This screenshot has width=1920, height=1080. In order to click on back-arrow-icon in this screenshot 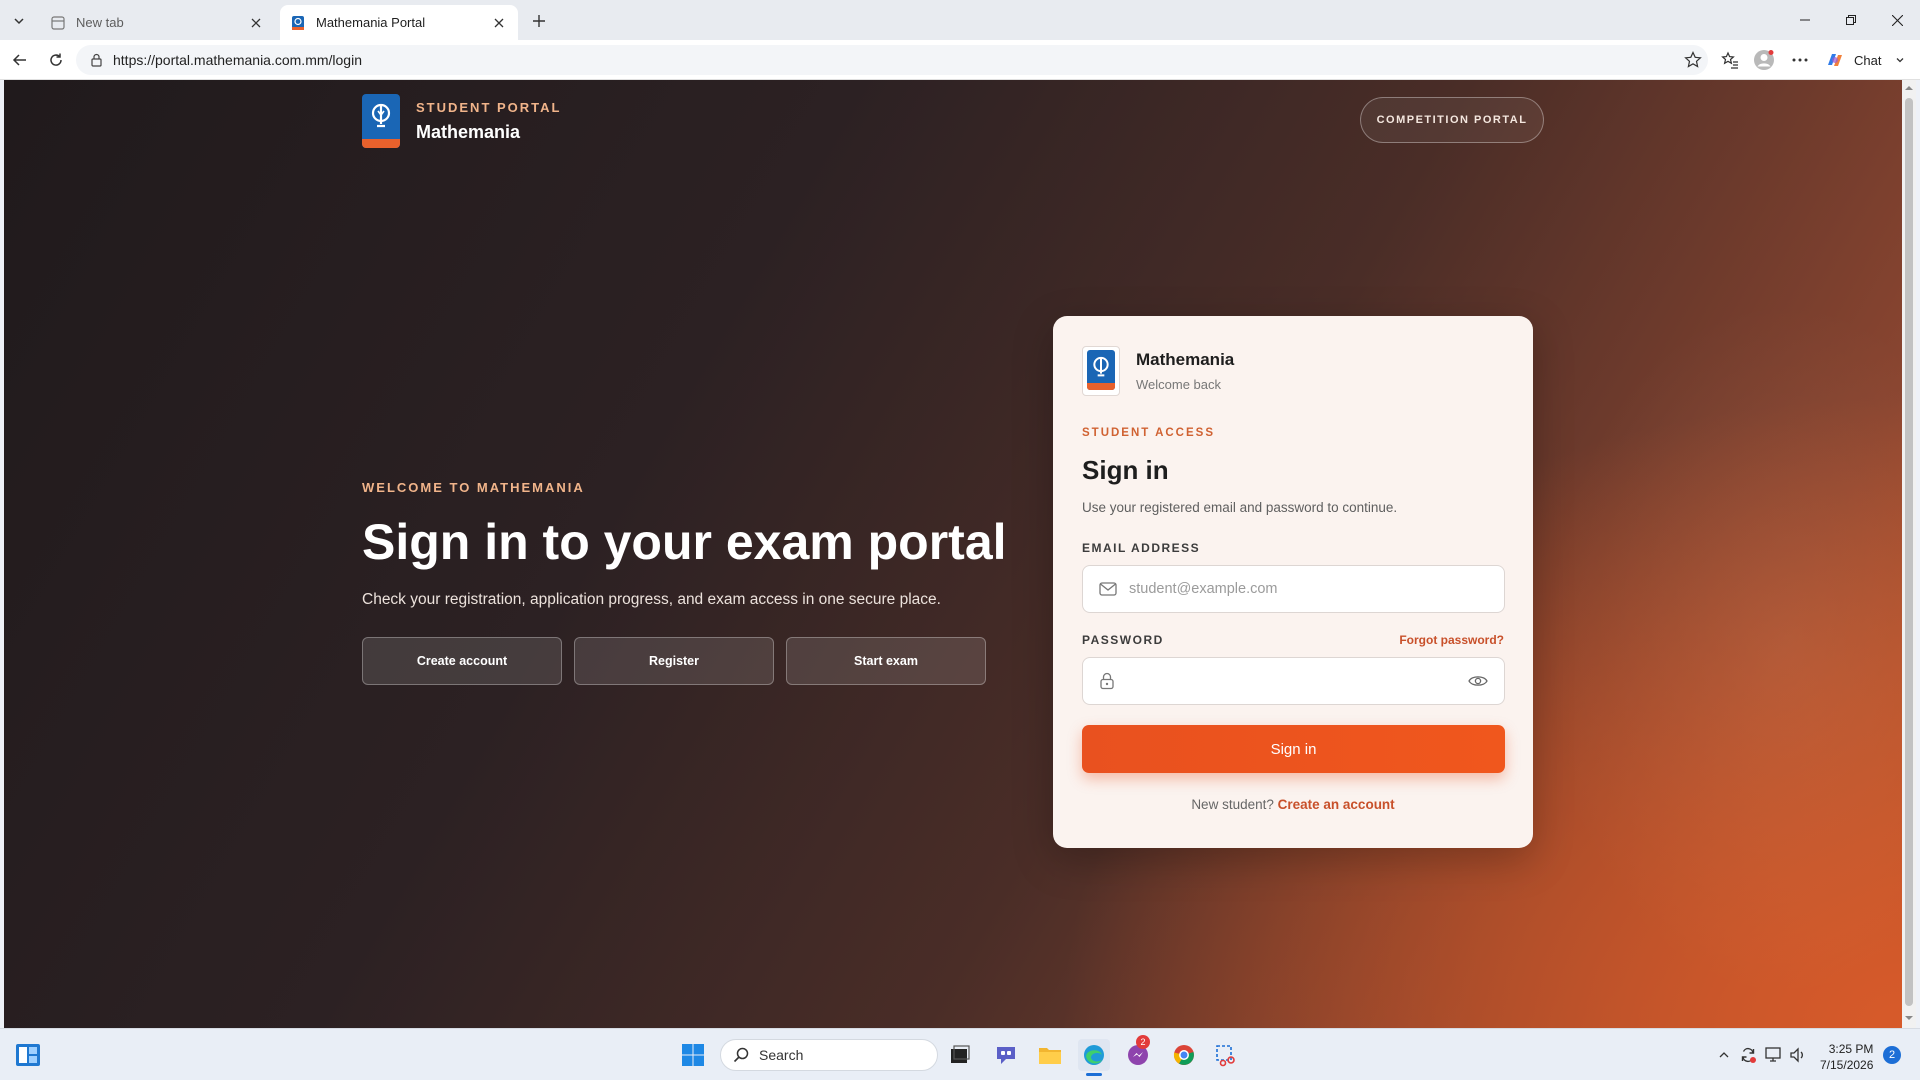, I will do `click(19, 60)`.